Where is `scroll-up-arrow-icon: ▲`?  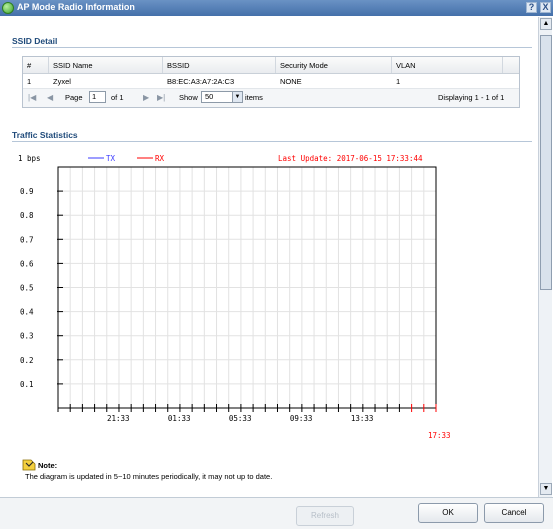 scroll-up-arrow-icon: ▲ is located at coordinates (546, 24).